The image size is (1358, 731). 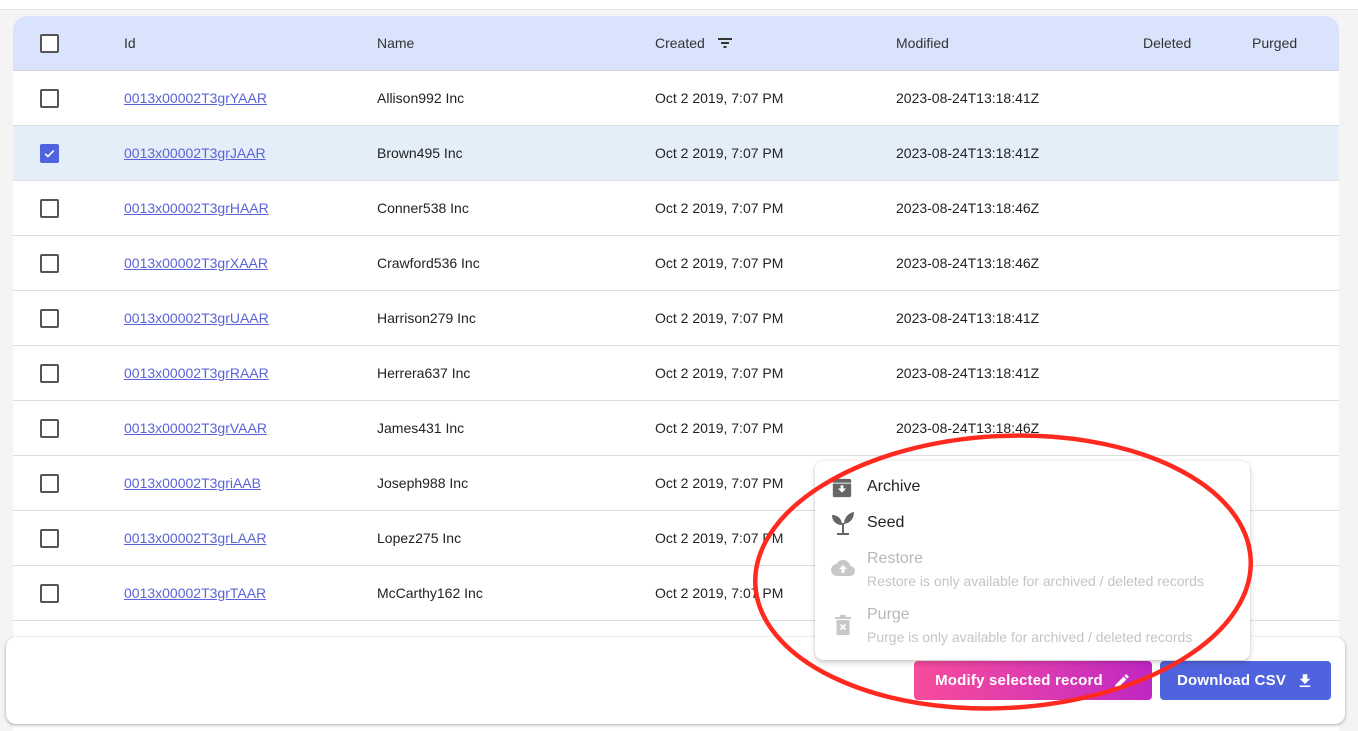 What do you see at coordinates (888, 614) in the screenshot?
I see `menu-item-purge-label: Purge` at bounding box center [888, 614].